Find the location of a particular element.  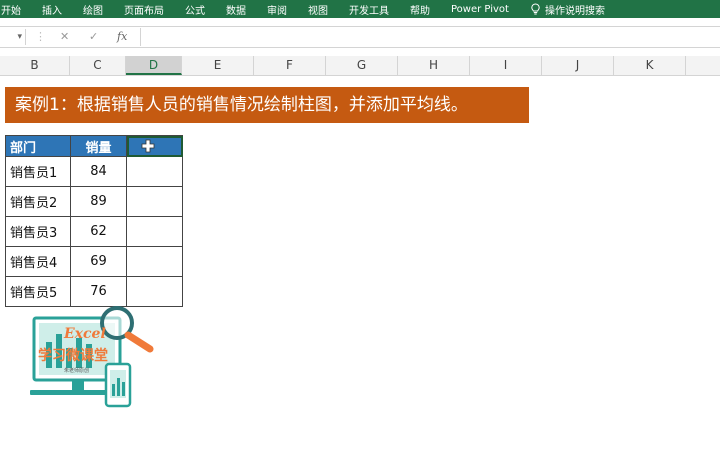

cell-sales: 76 is located at coordinates (98, 291).